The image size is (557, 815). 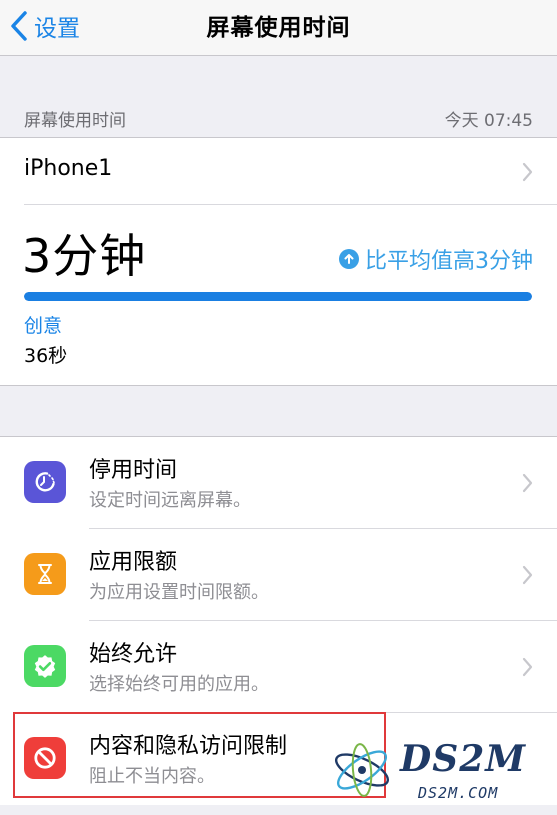 What do you see at coordinates (170, 500) in the screenshot?
I see `downtime-subtitle: 设定时间远离屏幕。` at bounding box center [170, 500].